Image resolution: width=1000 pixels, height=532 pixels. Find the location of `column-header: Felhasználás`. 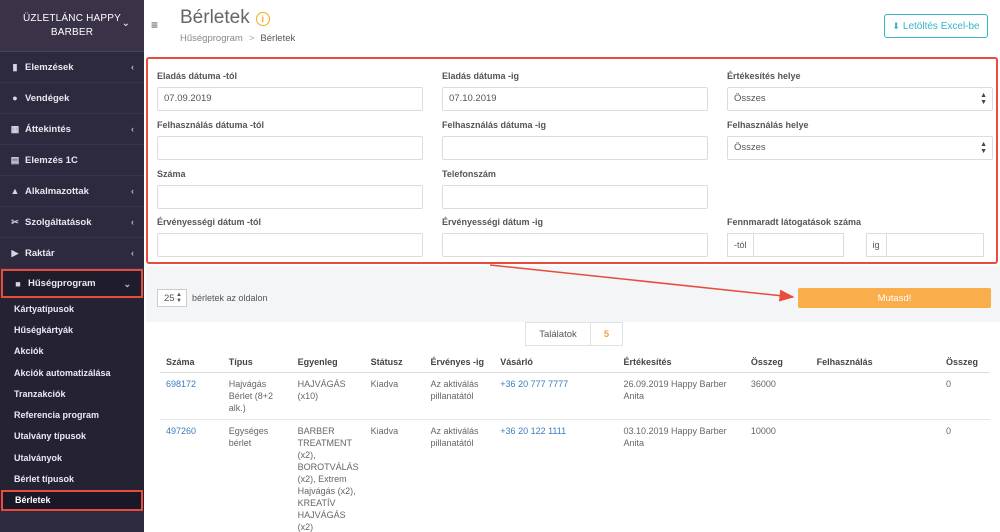

column-header: Felhasználás is located at coordinates (875, 362).